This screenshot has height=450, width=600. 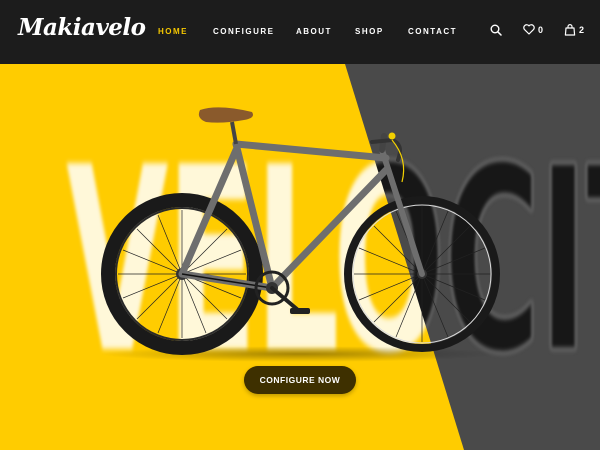 What do you see at coordinates (369, 31) in the screenshot?
I see `nav-item-shop: SHOP` at bounding box center [369, 31].